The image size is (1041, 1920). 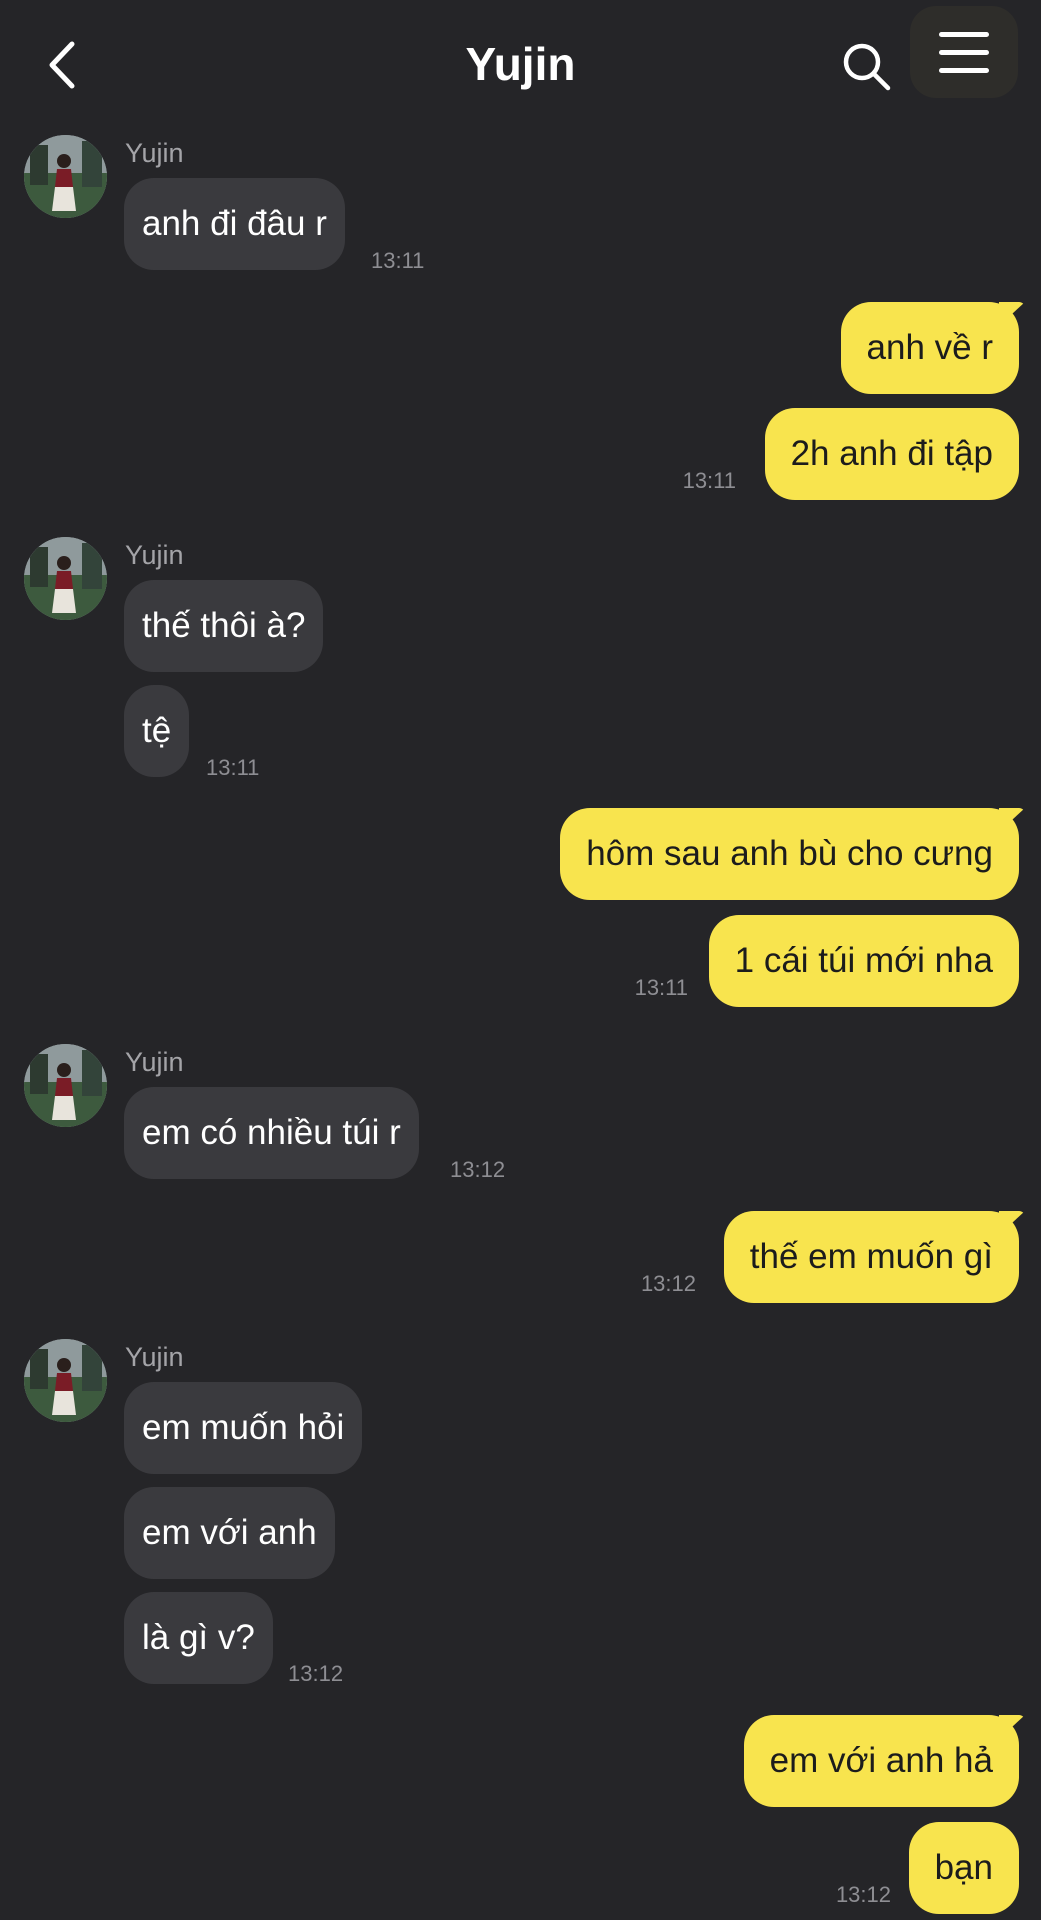 I want to click on chevron-left-icon, so click(x=62, y=65).